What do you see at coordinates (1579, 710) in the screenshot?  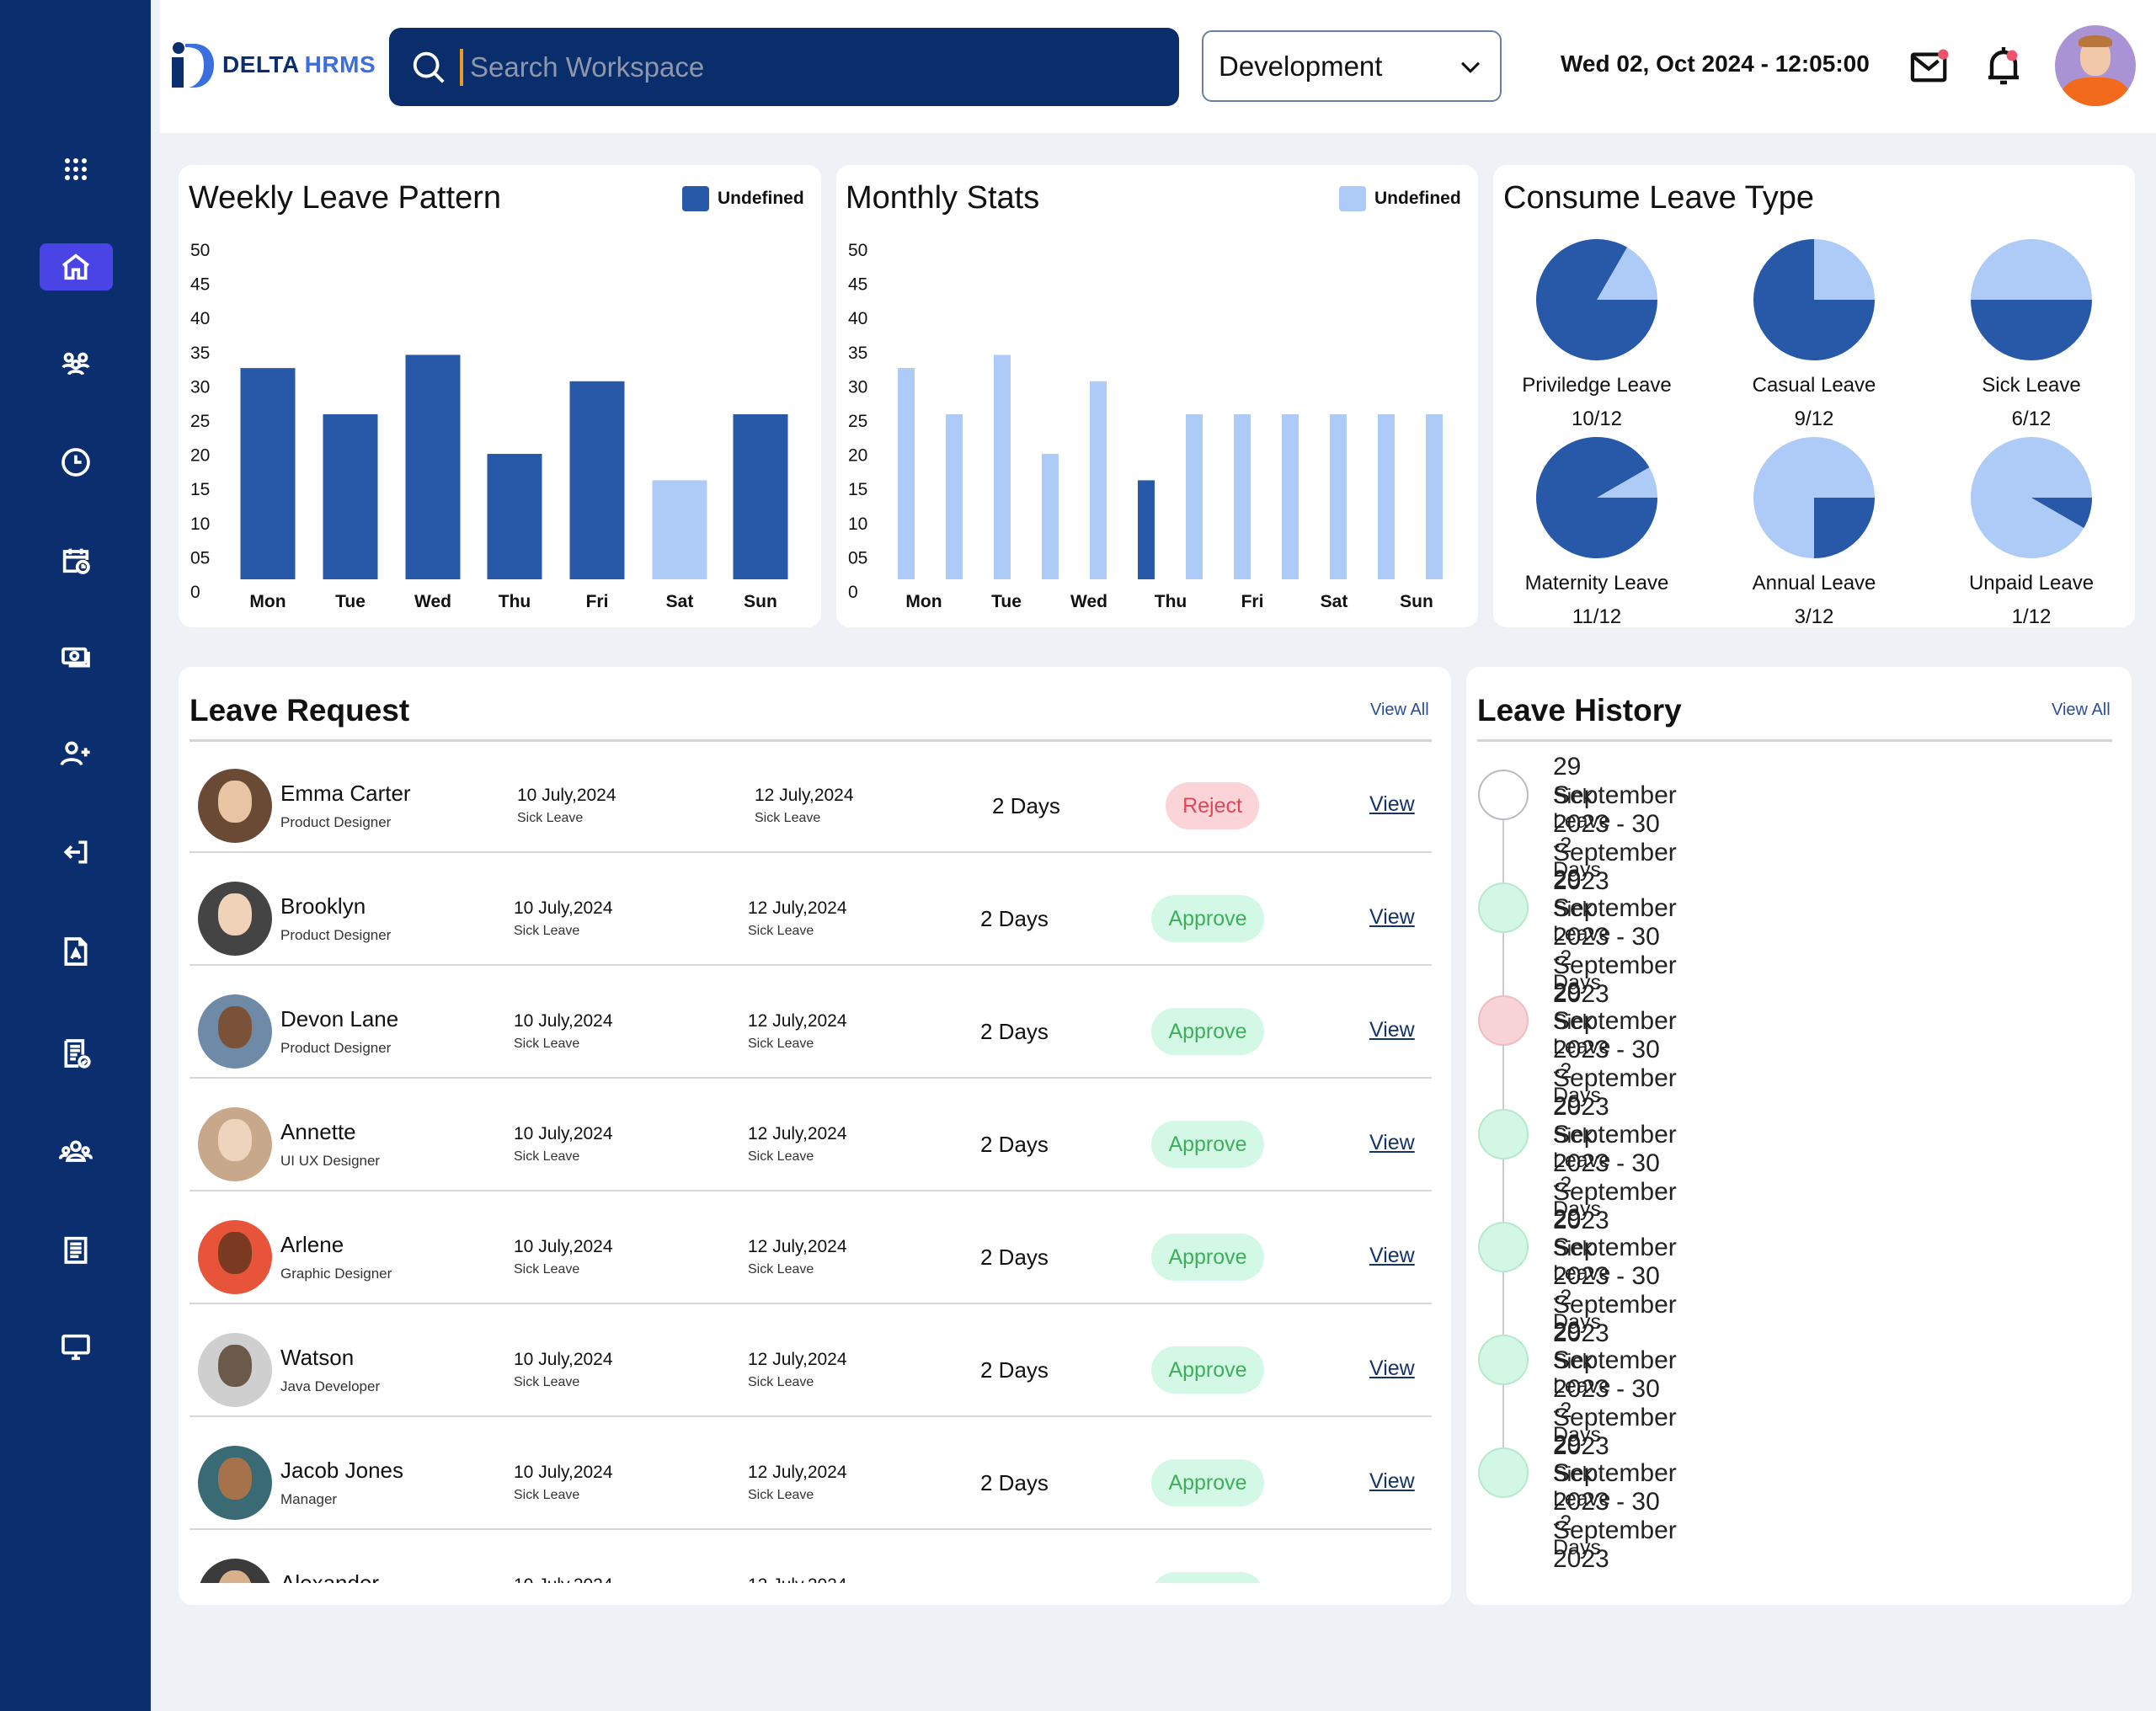 I see `leave-history-title: Leave History` at bounding box center [1579, 710].